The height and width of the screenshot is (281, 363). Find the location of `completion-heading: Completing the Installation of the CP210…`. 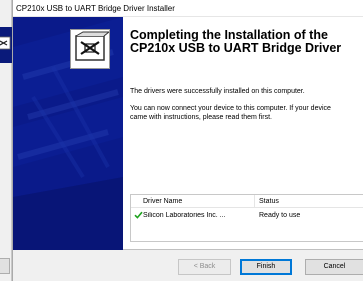

completion-heading: Completing the Installation of the CP210… is located at coordinates (236, 41).